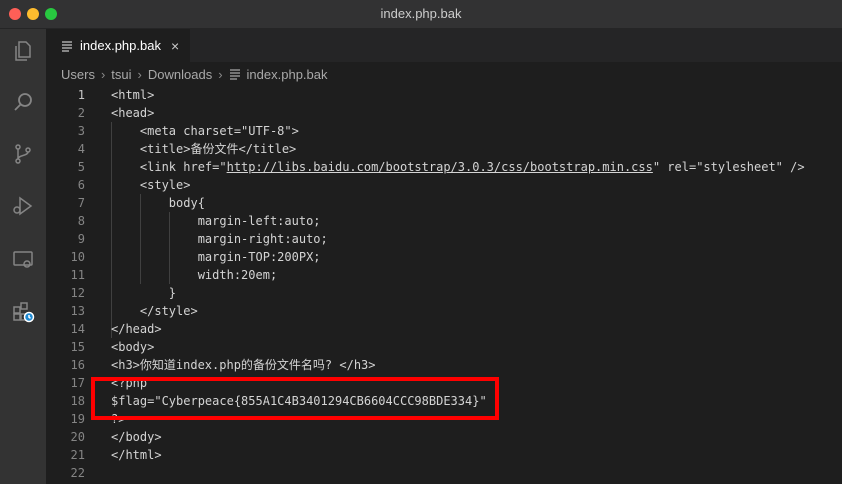  Describe the element at coordinates (81, 95) in the screenshot. I see `line-number: 1` at that location.